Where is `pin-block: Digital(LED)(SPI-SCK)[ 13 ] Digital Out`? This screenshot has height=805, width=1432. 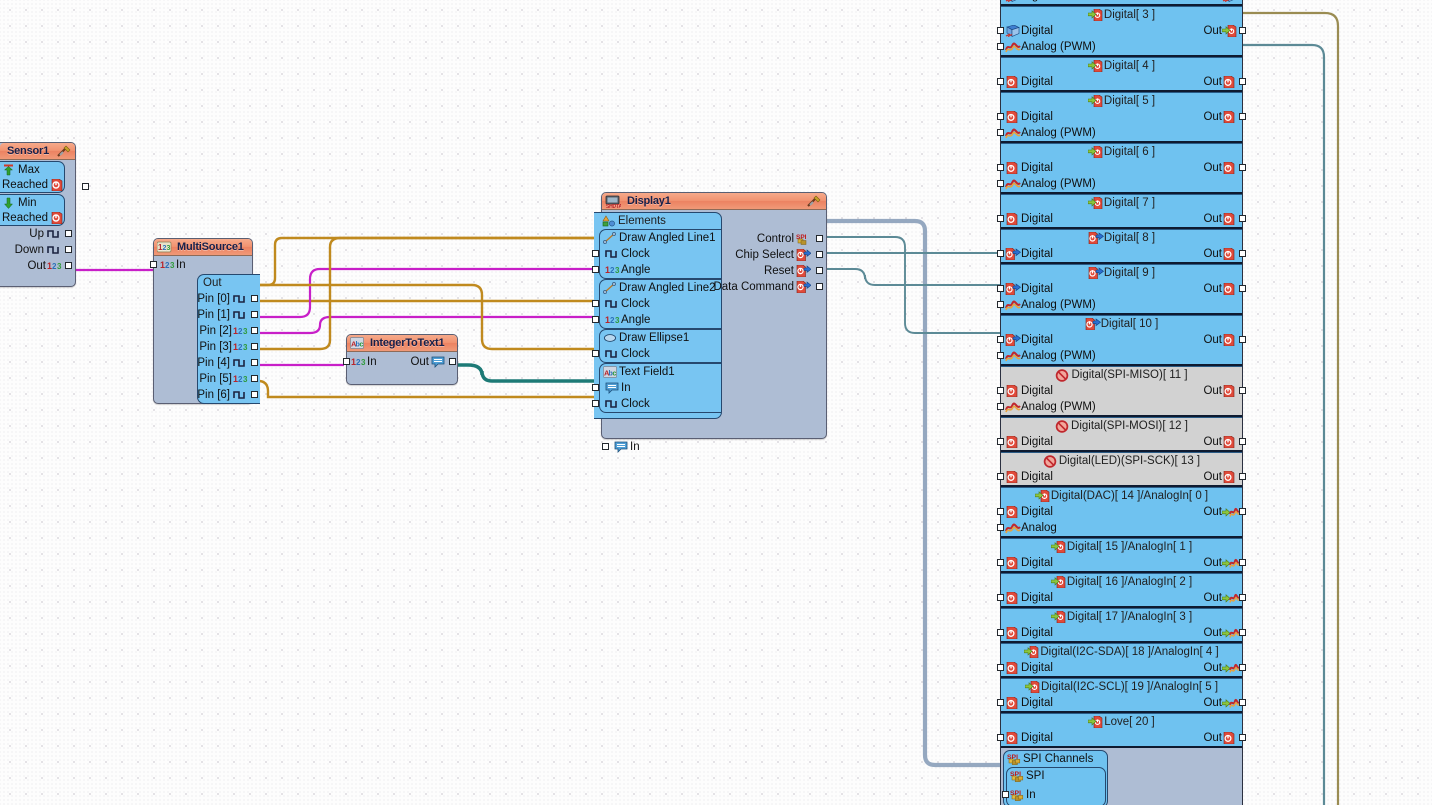
pin-block: Digital(LED)(SPI-SCK)[ 13 ] Digital Out is located at coordinates (1121, 469).